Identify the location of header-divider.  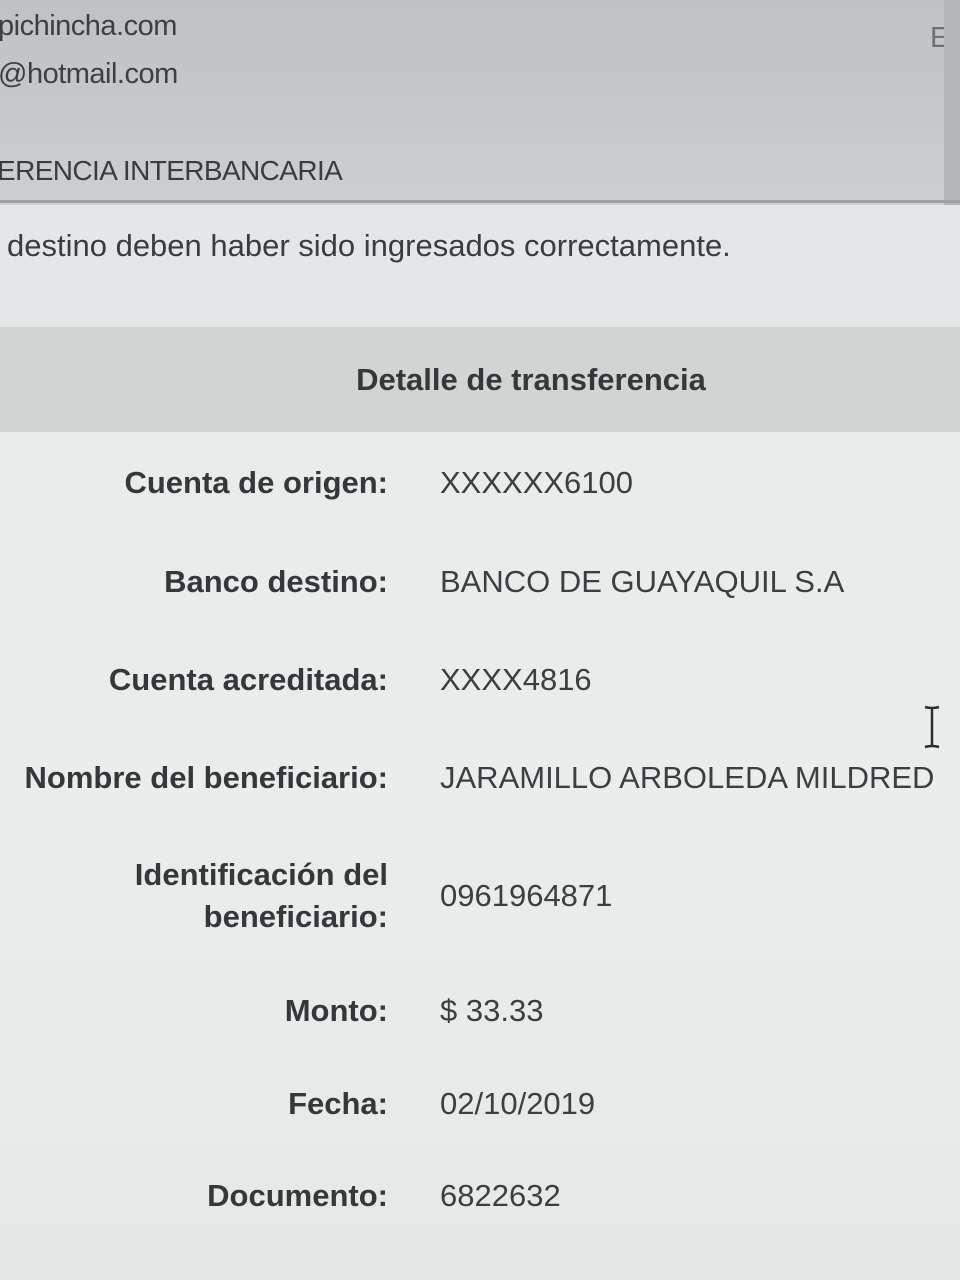
(480, 201).